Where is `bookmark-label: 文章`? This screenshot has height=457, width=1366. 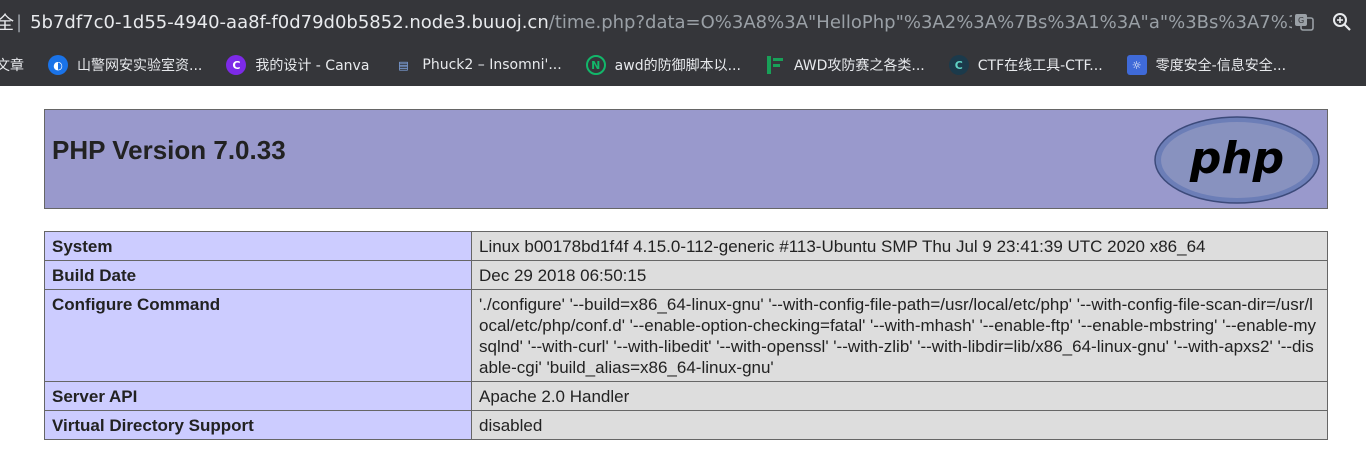 bookmark-label: 文章 is located at coordinates (12, 66).